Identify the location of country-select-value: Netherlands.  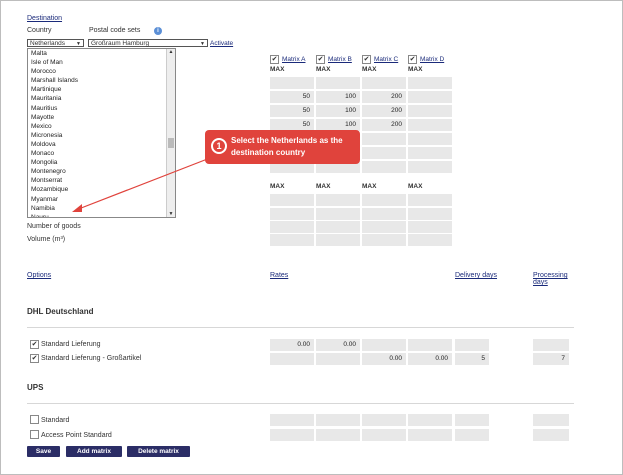
(48, 43).